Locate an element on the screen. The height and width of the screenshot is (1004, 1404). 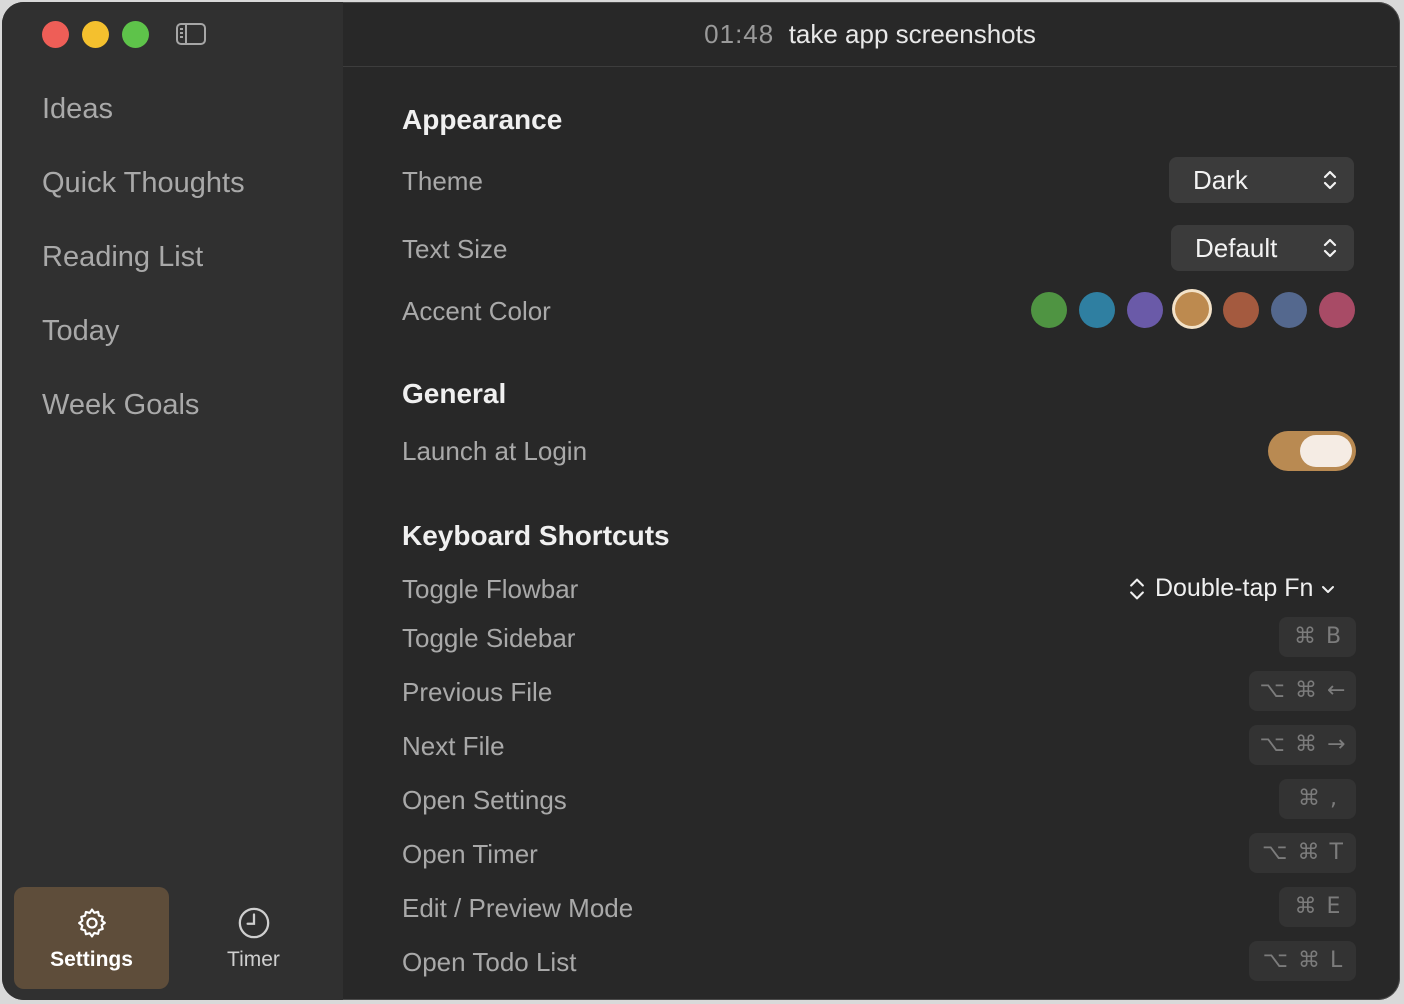
toggle-flowbar-value: Double-tap Fn is located at coordinates (1234, 588).